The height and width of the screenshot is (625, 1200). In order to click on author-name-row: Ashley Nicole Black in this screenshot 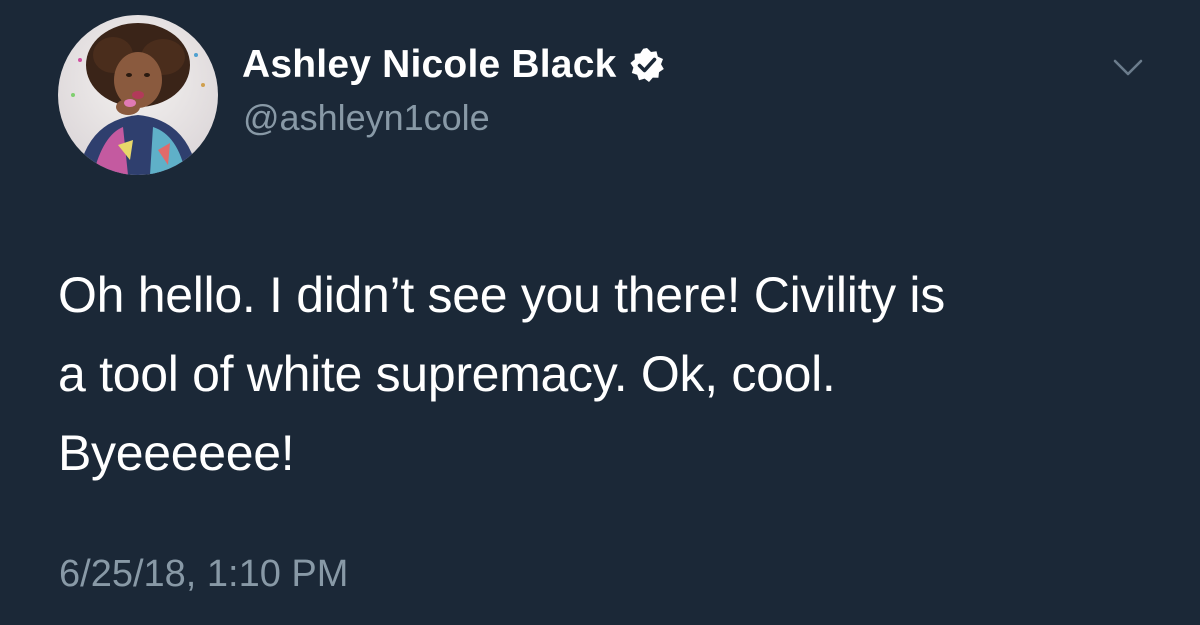, I will do `click(454, 65)`.